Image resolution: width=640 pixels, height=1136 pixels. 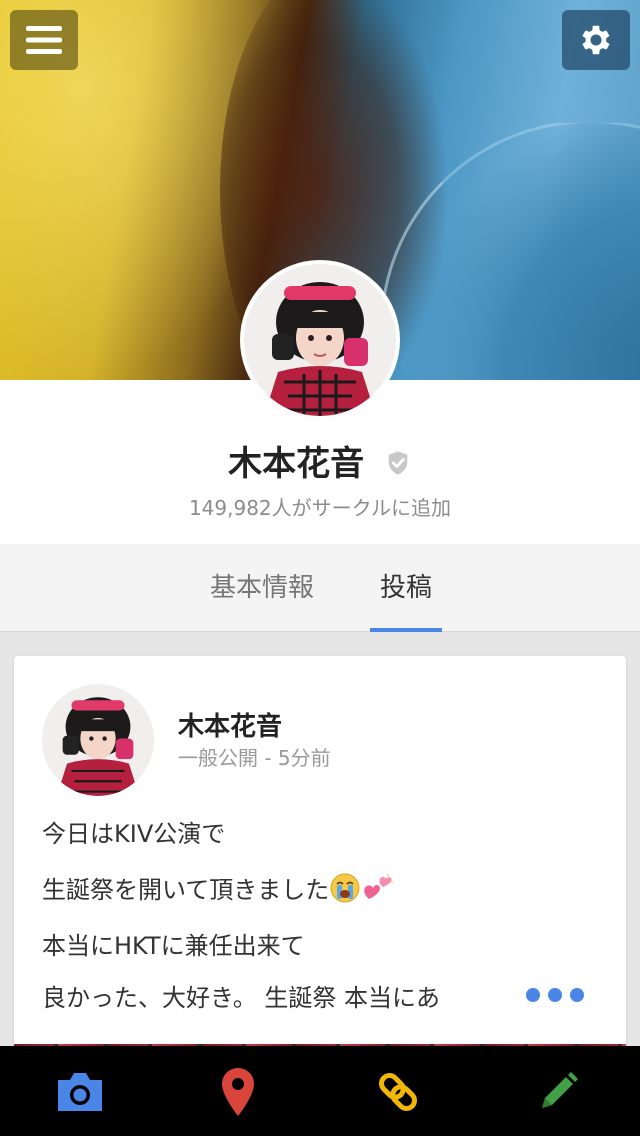 I want to click on verified-shield-icon, so click(x=398, y=466).